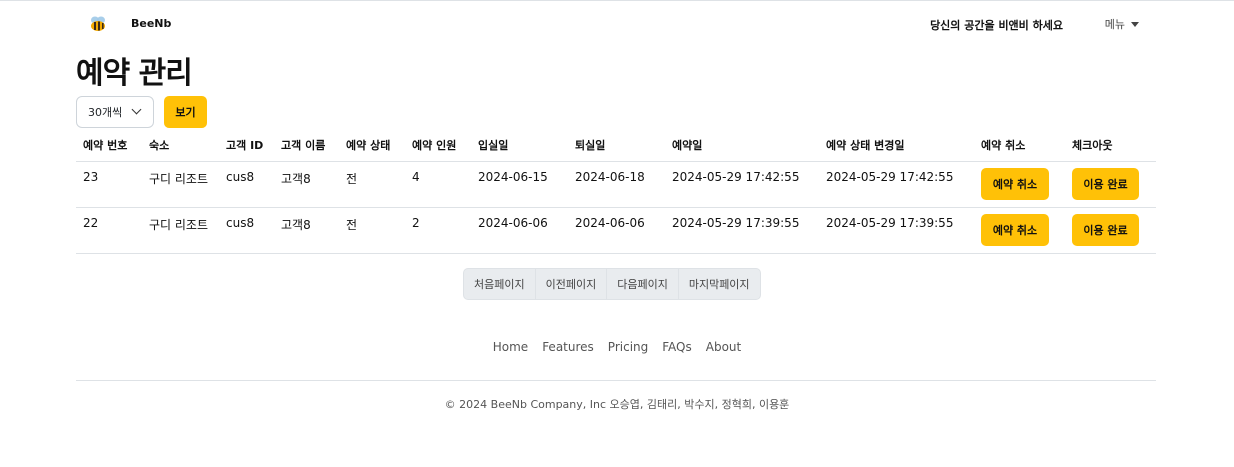 This screenshot has height=467, width=1234. What do you see at coordinates (134, 73) in the screenshot?
I see `page-title: 예약 관리` at bounding box center [134, 73].